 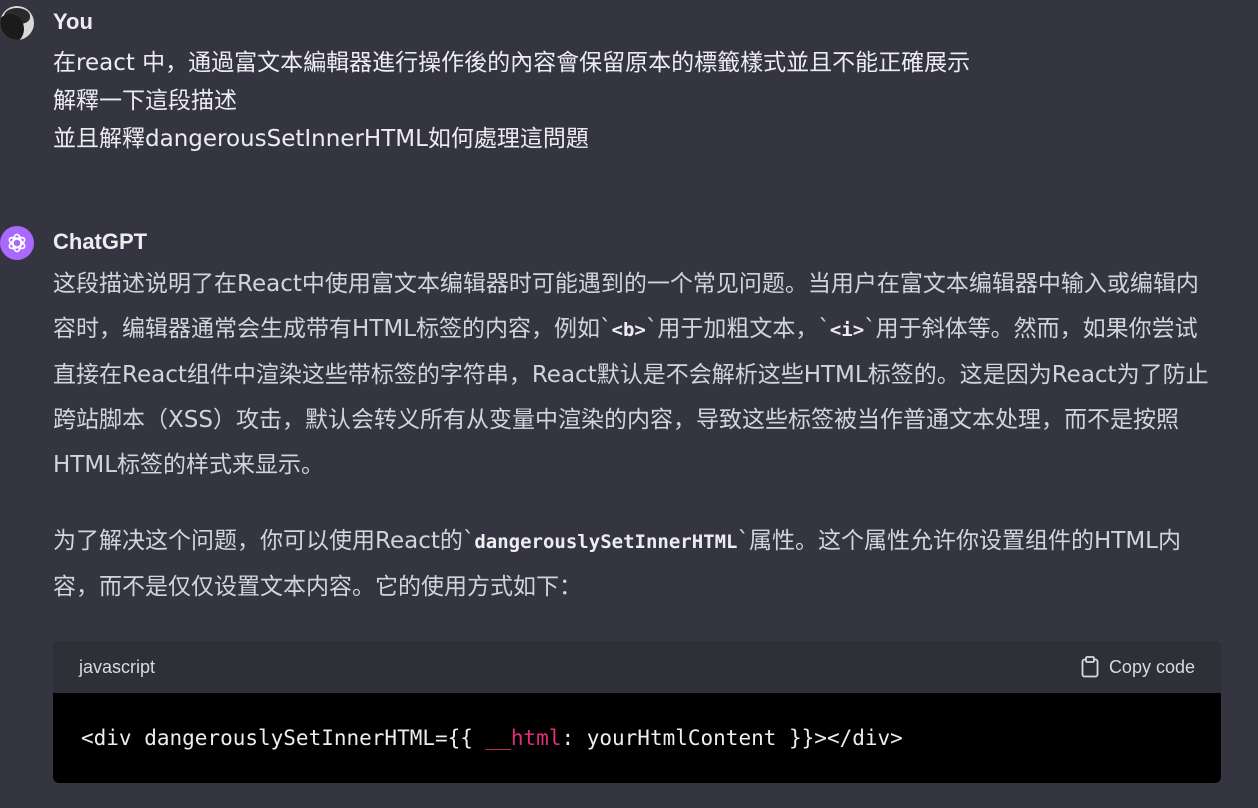 I want to click on user-avatar, so click(x=17, y=23).